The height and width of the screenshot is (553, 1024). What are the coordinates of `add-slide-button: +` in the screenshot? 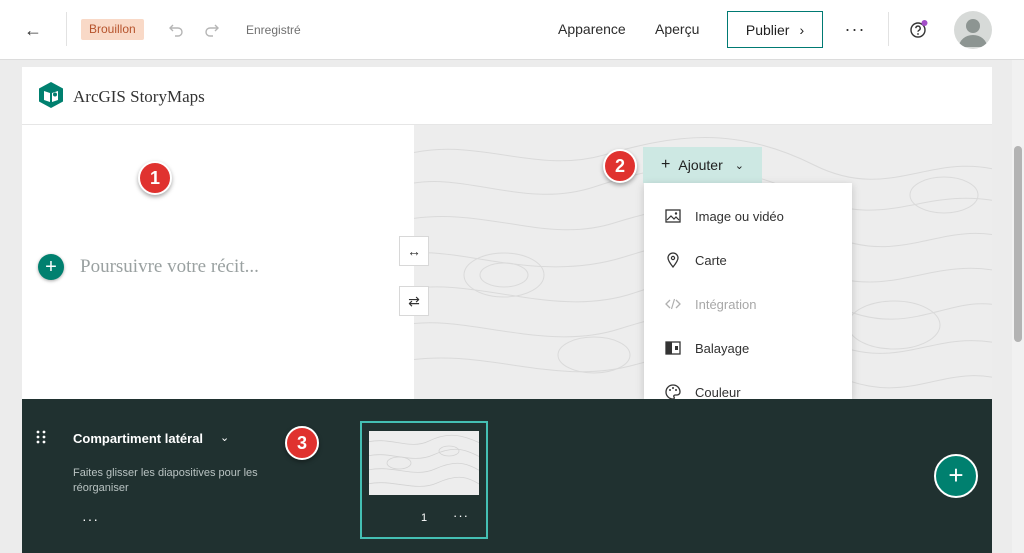 It's located at (956, 476).